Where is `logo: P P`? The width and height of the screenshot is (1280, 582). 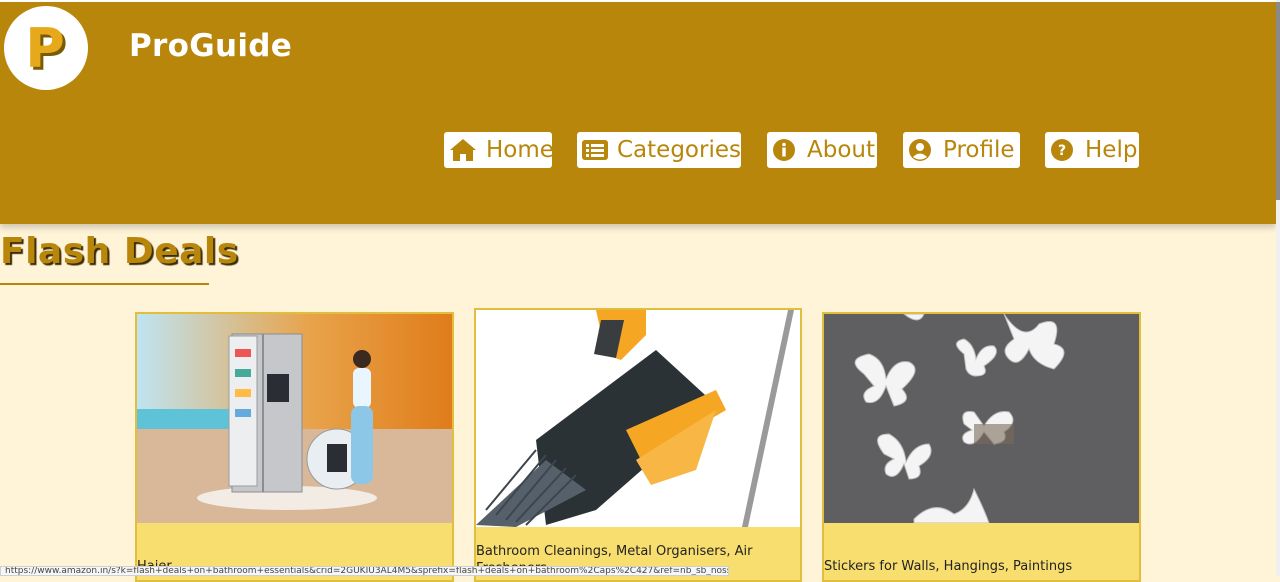 logo: P P is located at coordinates (46, 48).